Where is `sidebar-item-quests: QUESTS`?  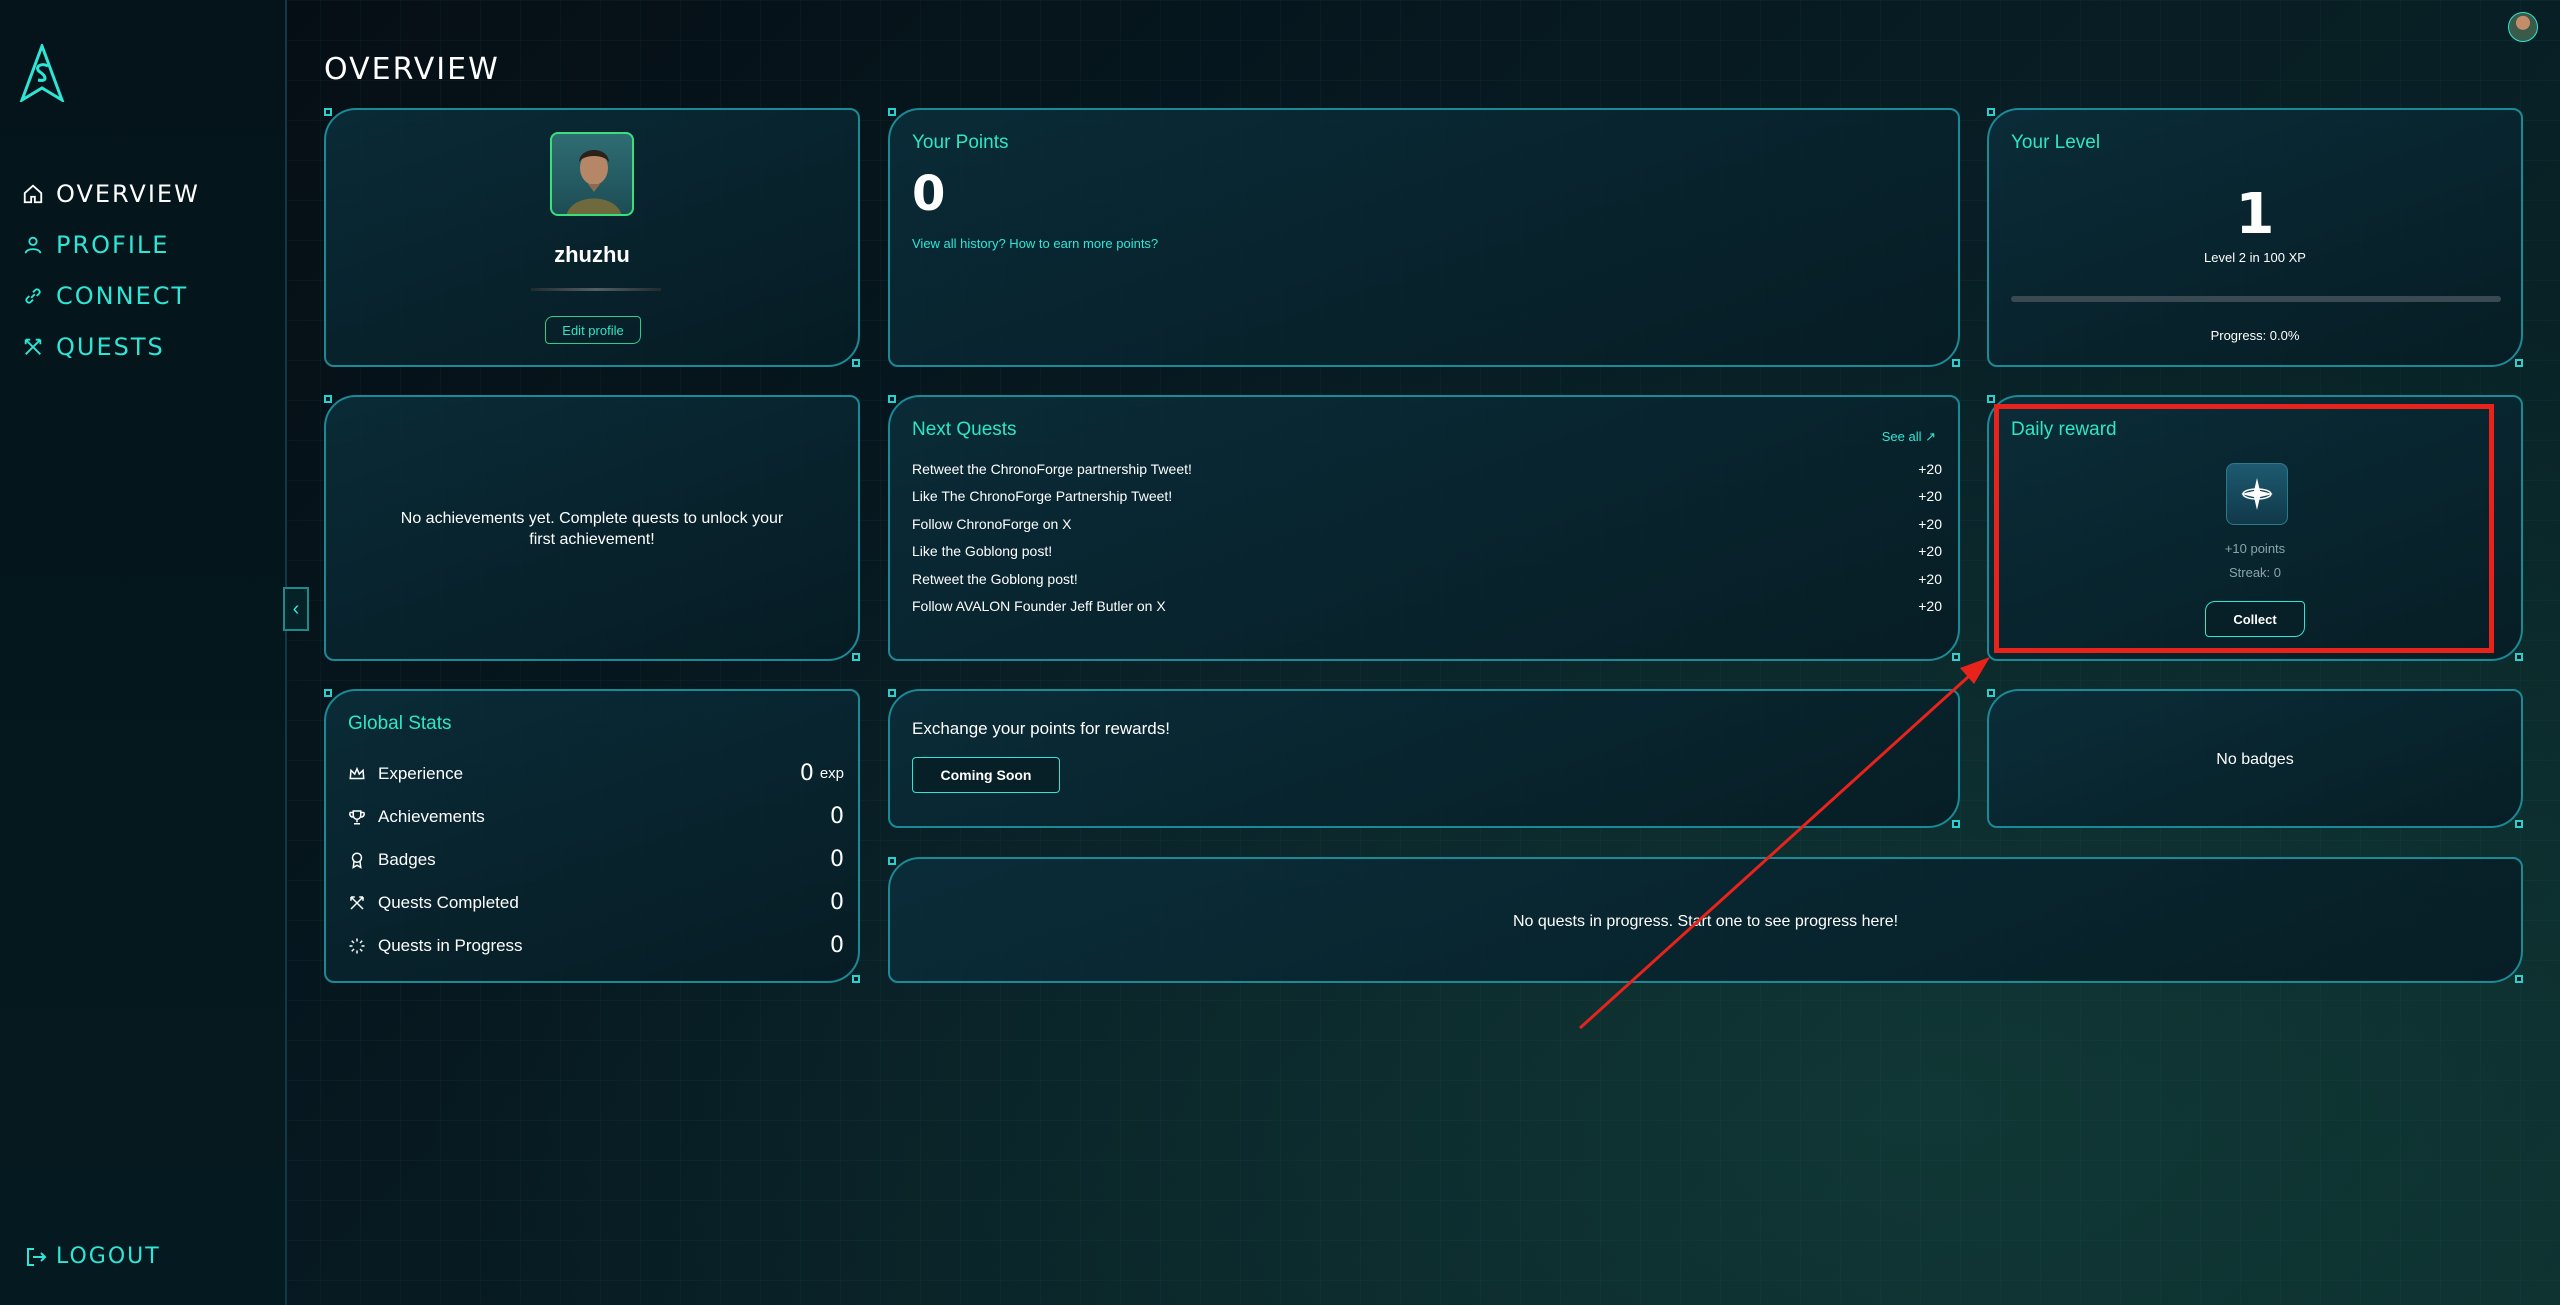
sidebar-item-quests: QUESTS is located at coordinates (111, 346).